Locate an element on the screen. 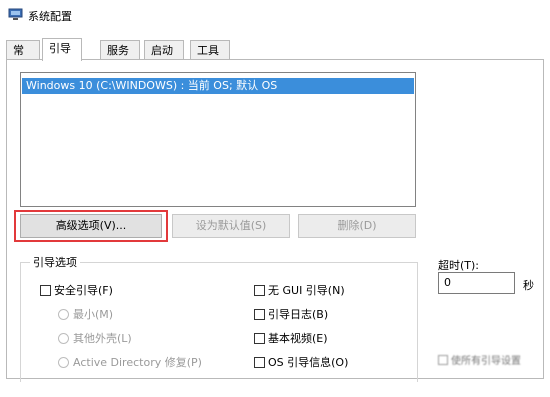 Image resolution: width=550 pixels, height=397 pixels. boot-log-checkbox: 引导日志(B) is located at coordinates (291, 315).